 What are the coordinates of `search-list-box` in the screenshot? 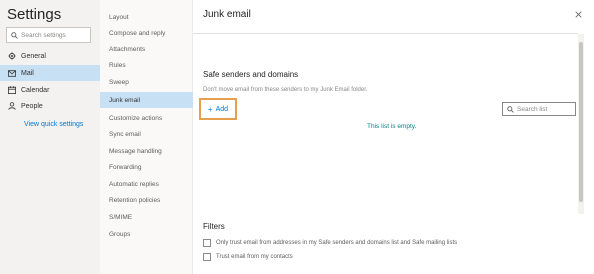 It's located at (539, 109).